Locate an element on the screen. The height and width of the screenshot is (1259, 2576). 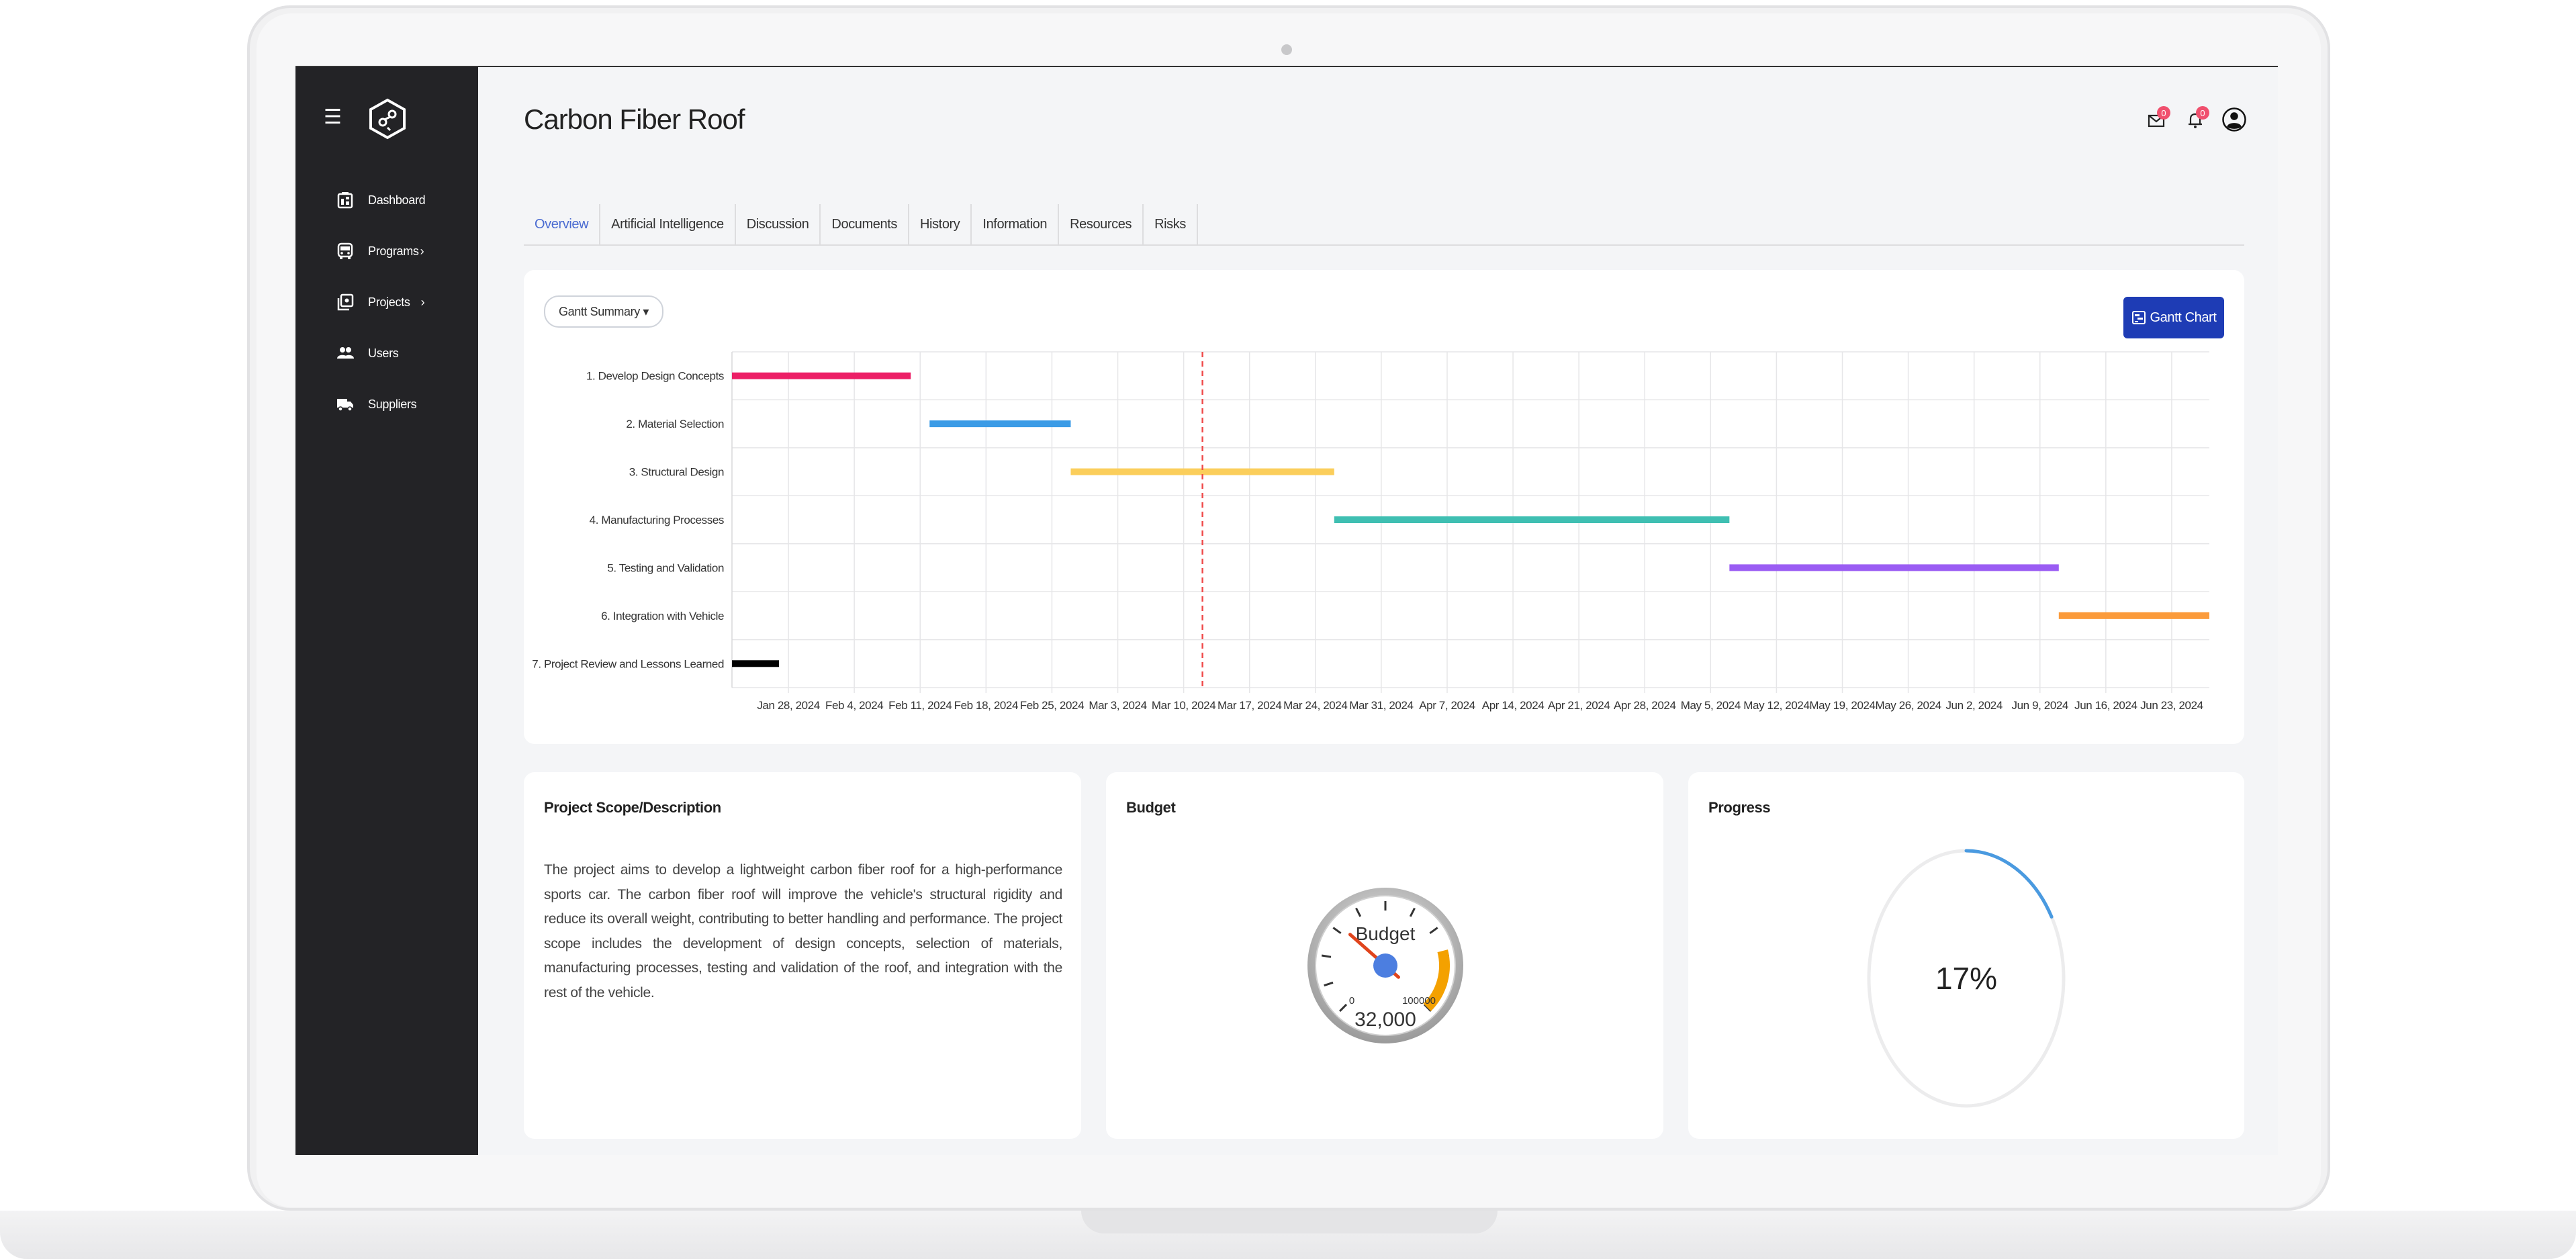
user-avatar is located at coordinates (2234, 119).